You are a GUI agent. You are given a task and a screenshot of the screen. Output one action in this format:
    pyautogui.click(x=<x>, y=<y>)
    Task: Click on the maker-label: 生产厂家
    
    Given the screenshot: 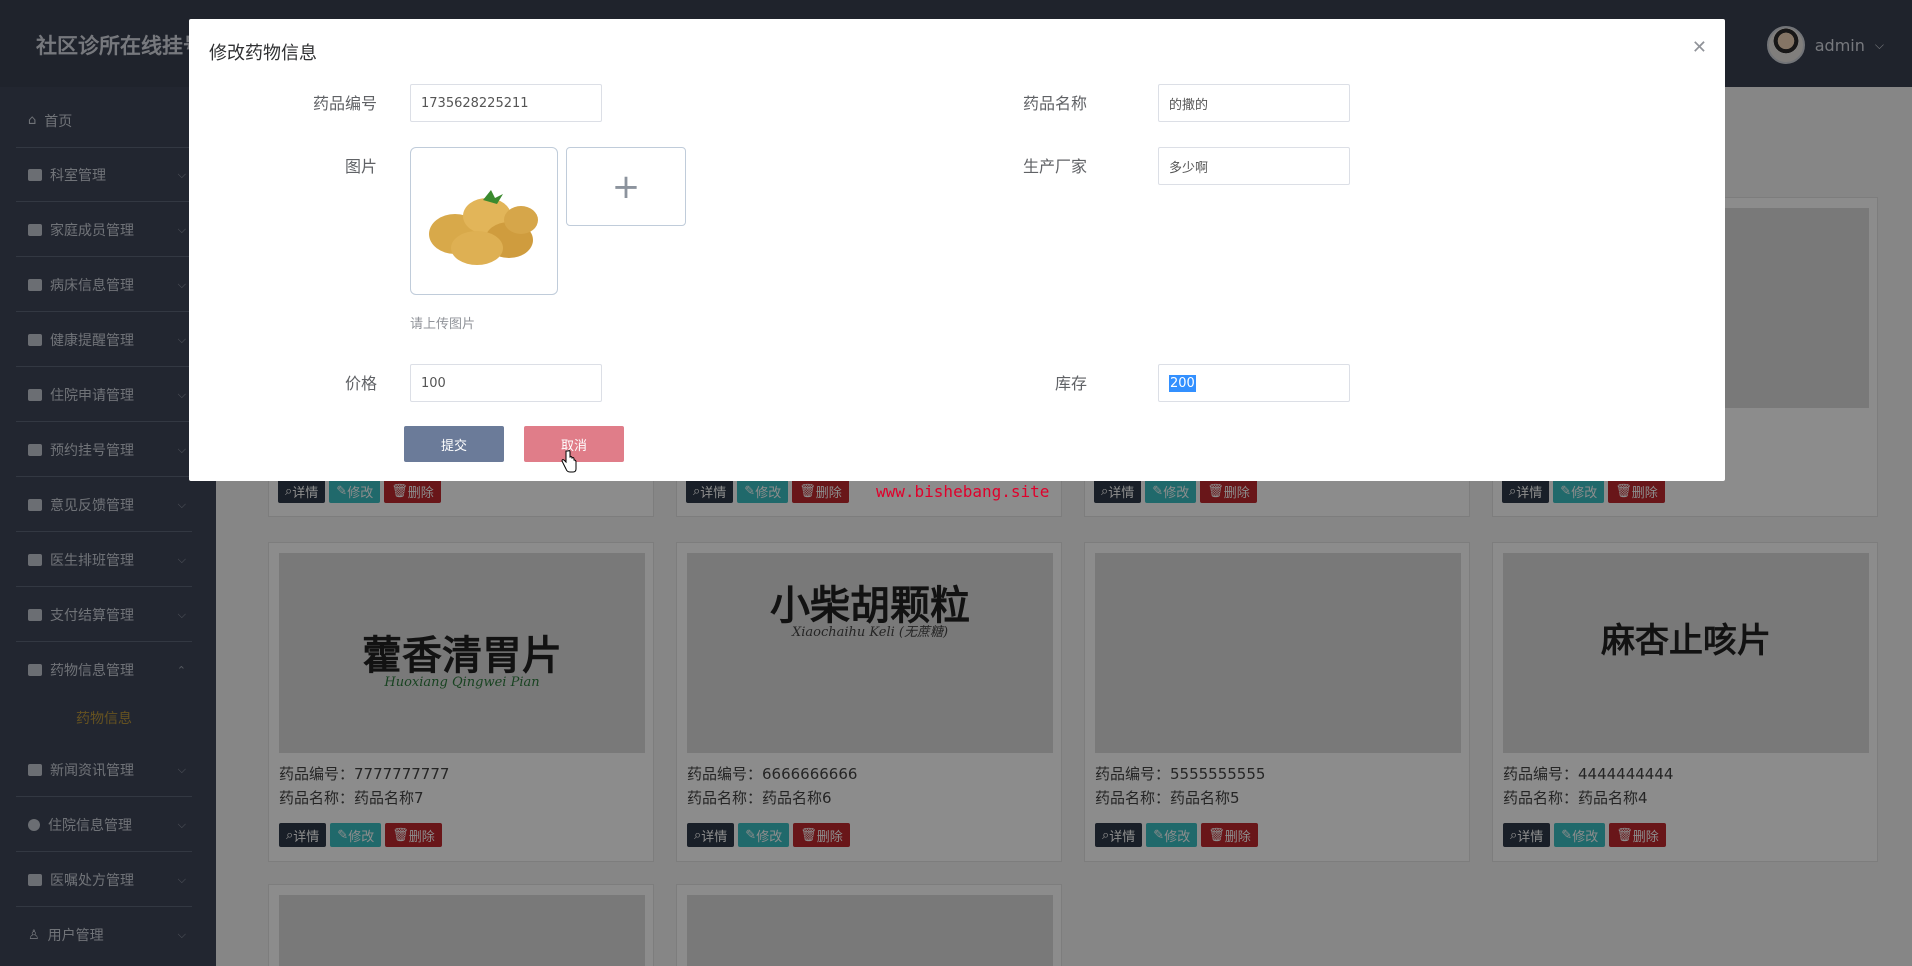 What is the action you would take?
    pyautogui.click(x=1054, y=166)
    